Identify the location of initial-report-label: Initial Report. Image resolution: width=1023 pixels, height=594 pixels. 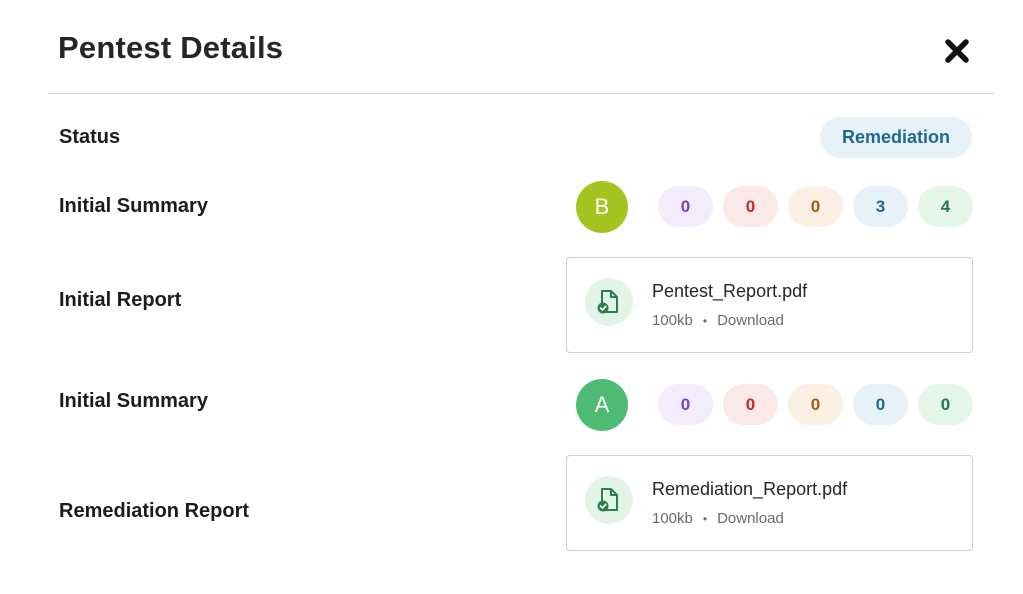
(120, 300).